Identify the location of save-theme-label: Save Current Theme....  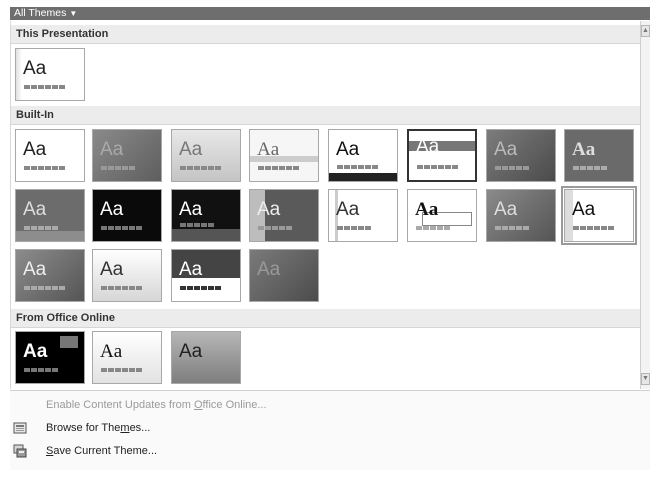
(102, 451).